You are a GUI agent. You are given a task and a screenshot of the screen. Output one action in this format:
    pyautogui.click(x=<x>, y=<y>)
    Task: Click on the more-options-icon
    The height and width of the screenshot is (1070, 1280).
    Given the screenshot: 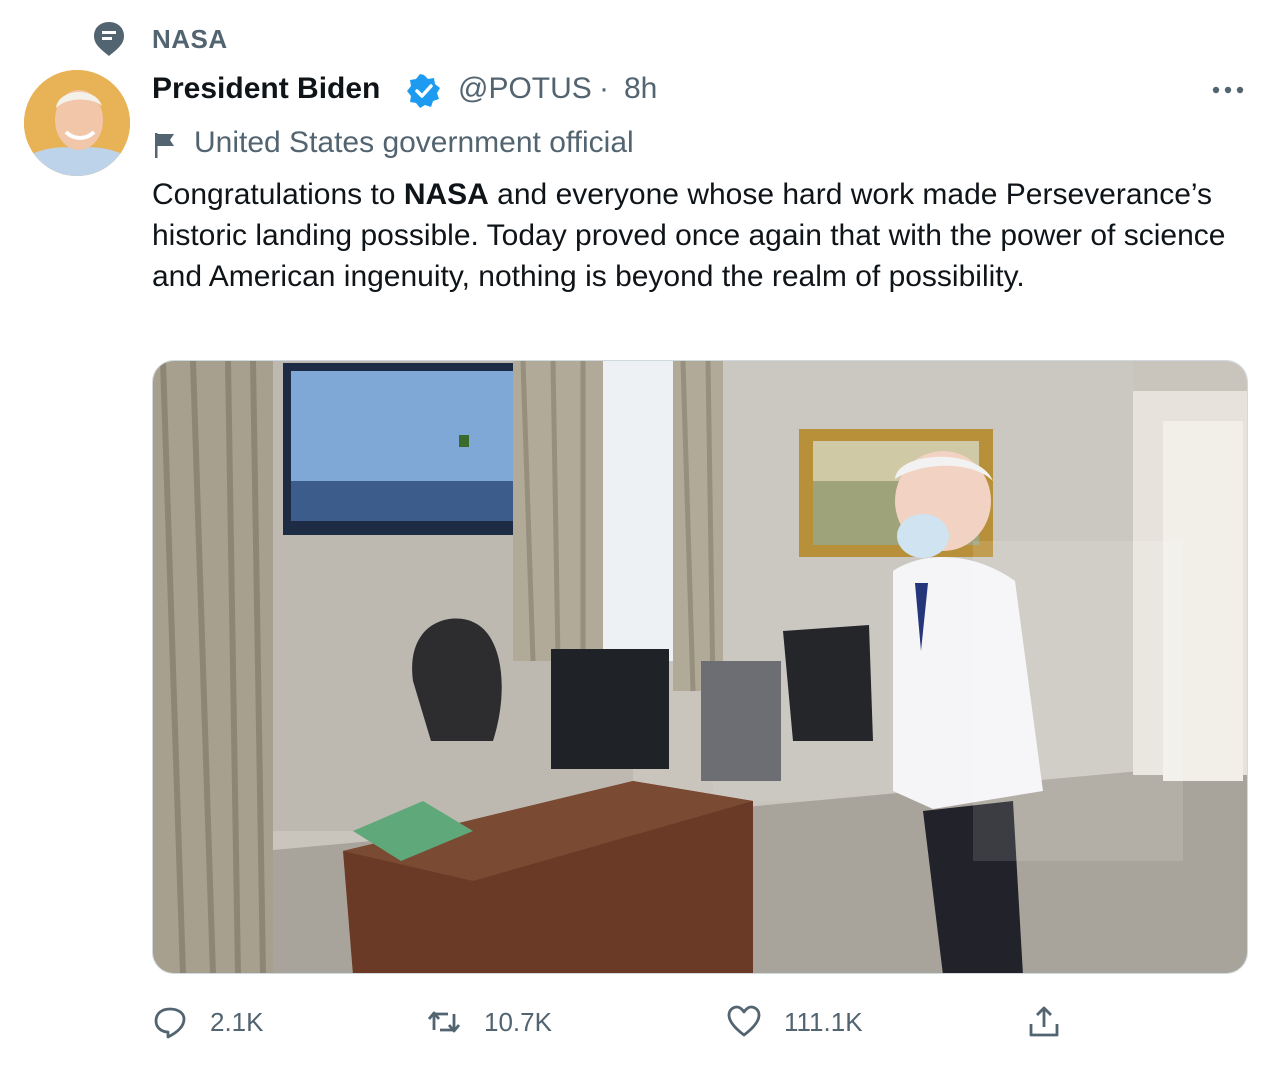 What is the action you would take?
    pyautogui.click(x=1228, y=90)
    